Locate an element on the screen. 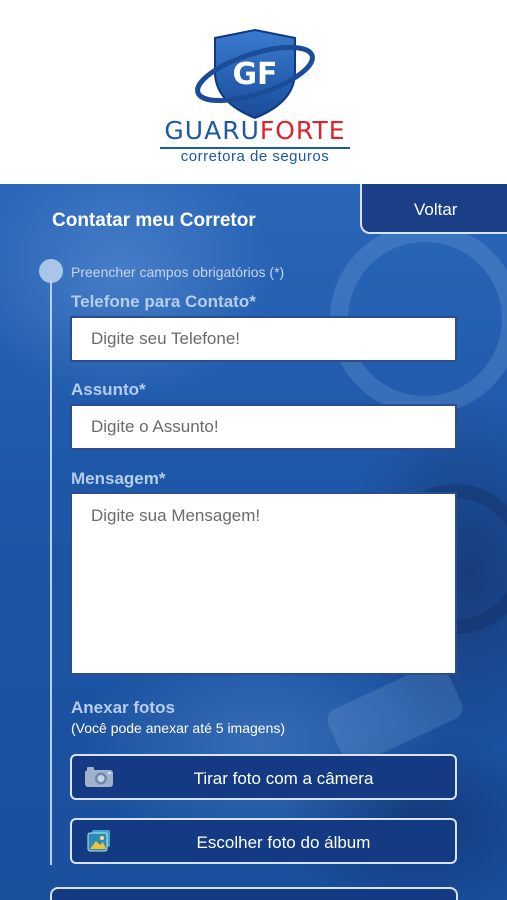 The height and width of the screenshot is (900, 507). logo-tagline: corretora de seguros is located at coordinates (255, 156).